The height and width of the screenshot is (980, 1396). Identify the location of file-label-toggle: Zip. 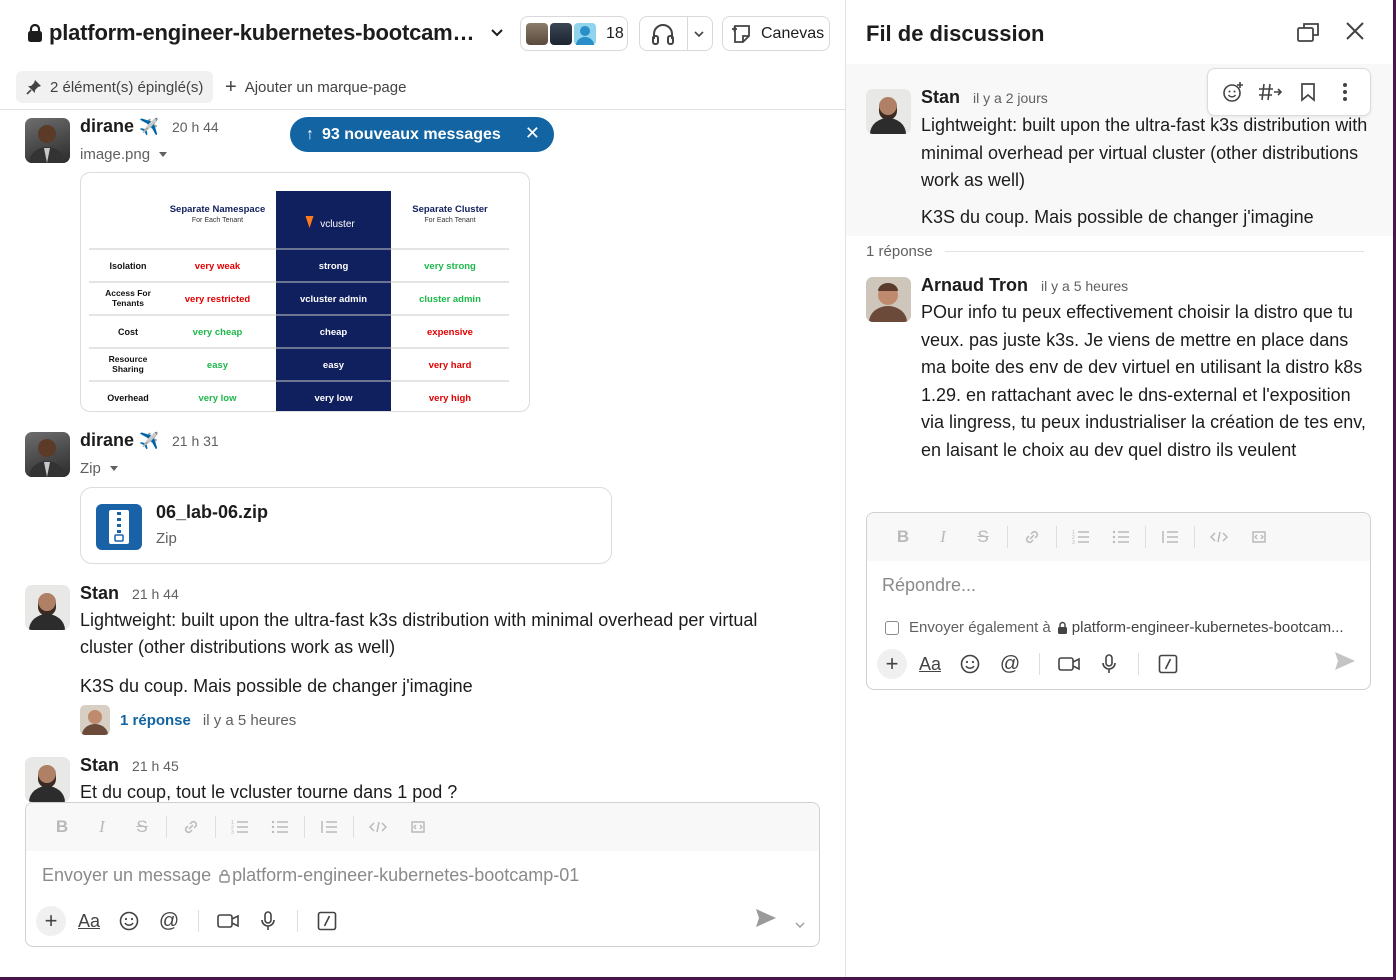
(99, 468).